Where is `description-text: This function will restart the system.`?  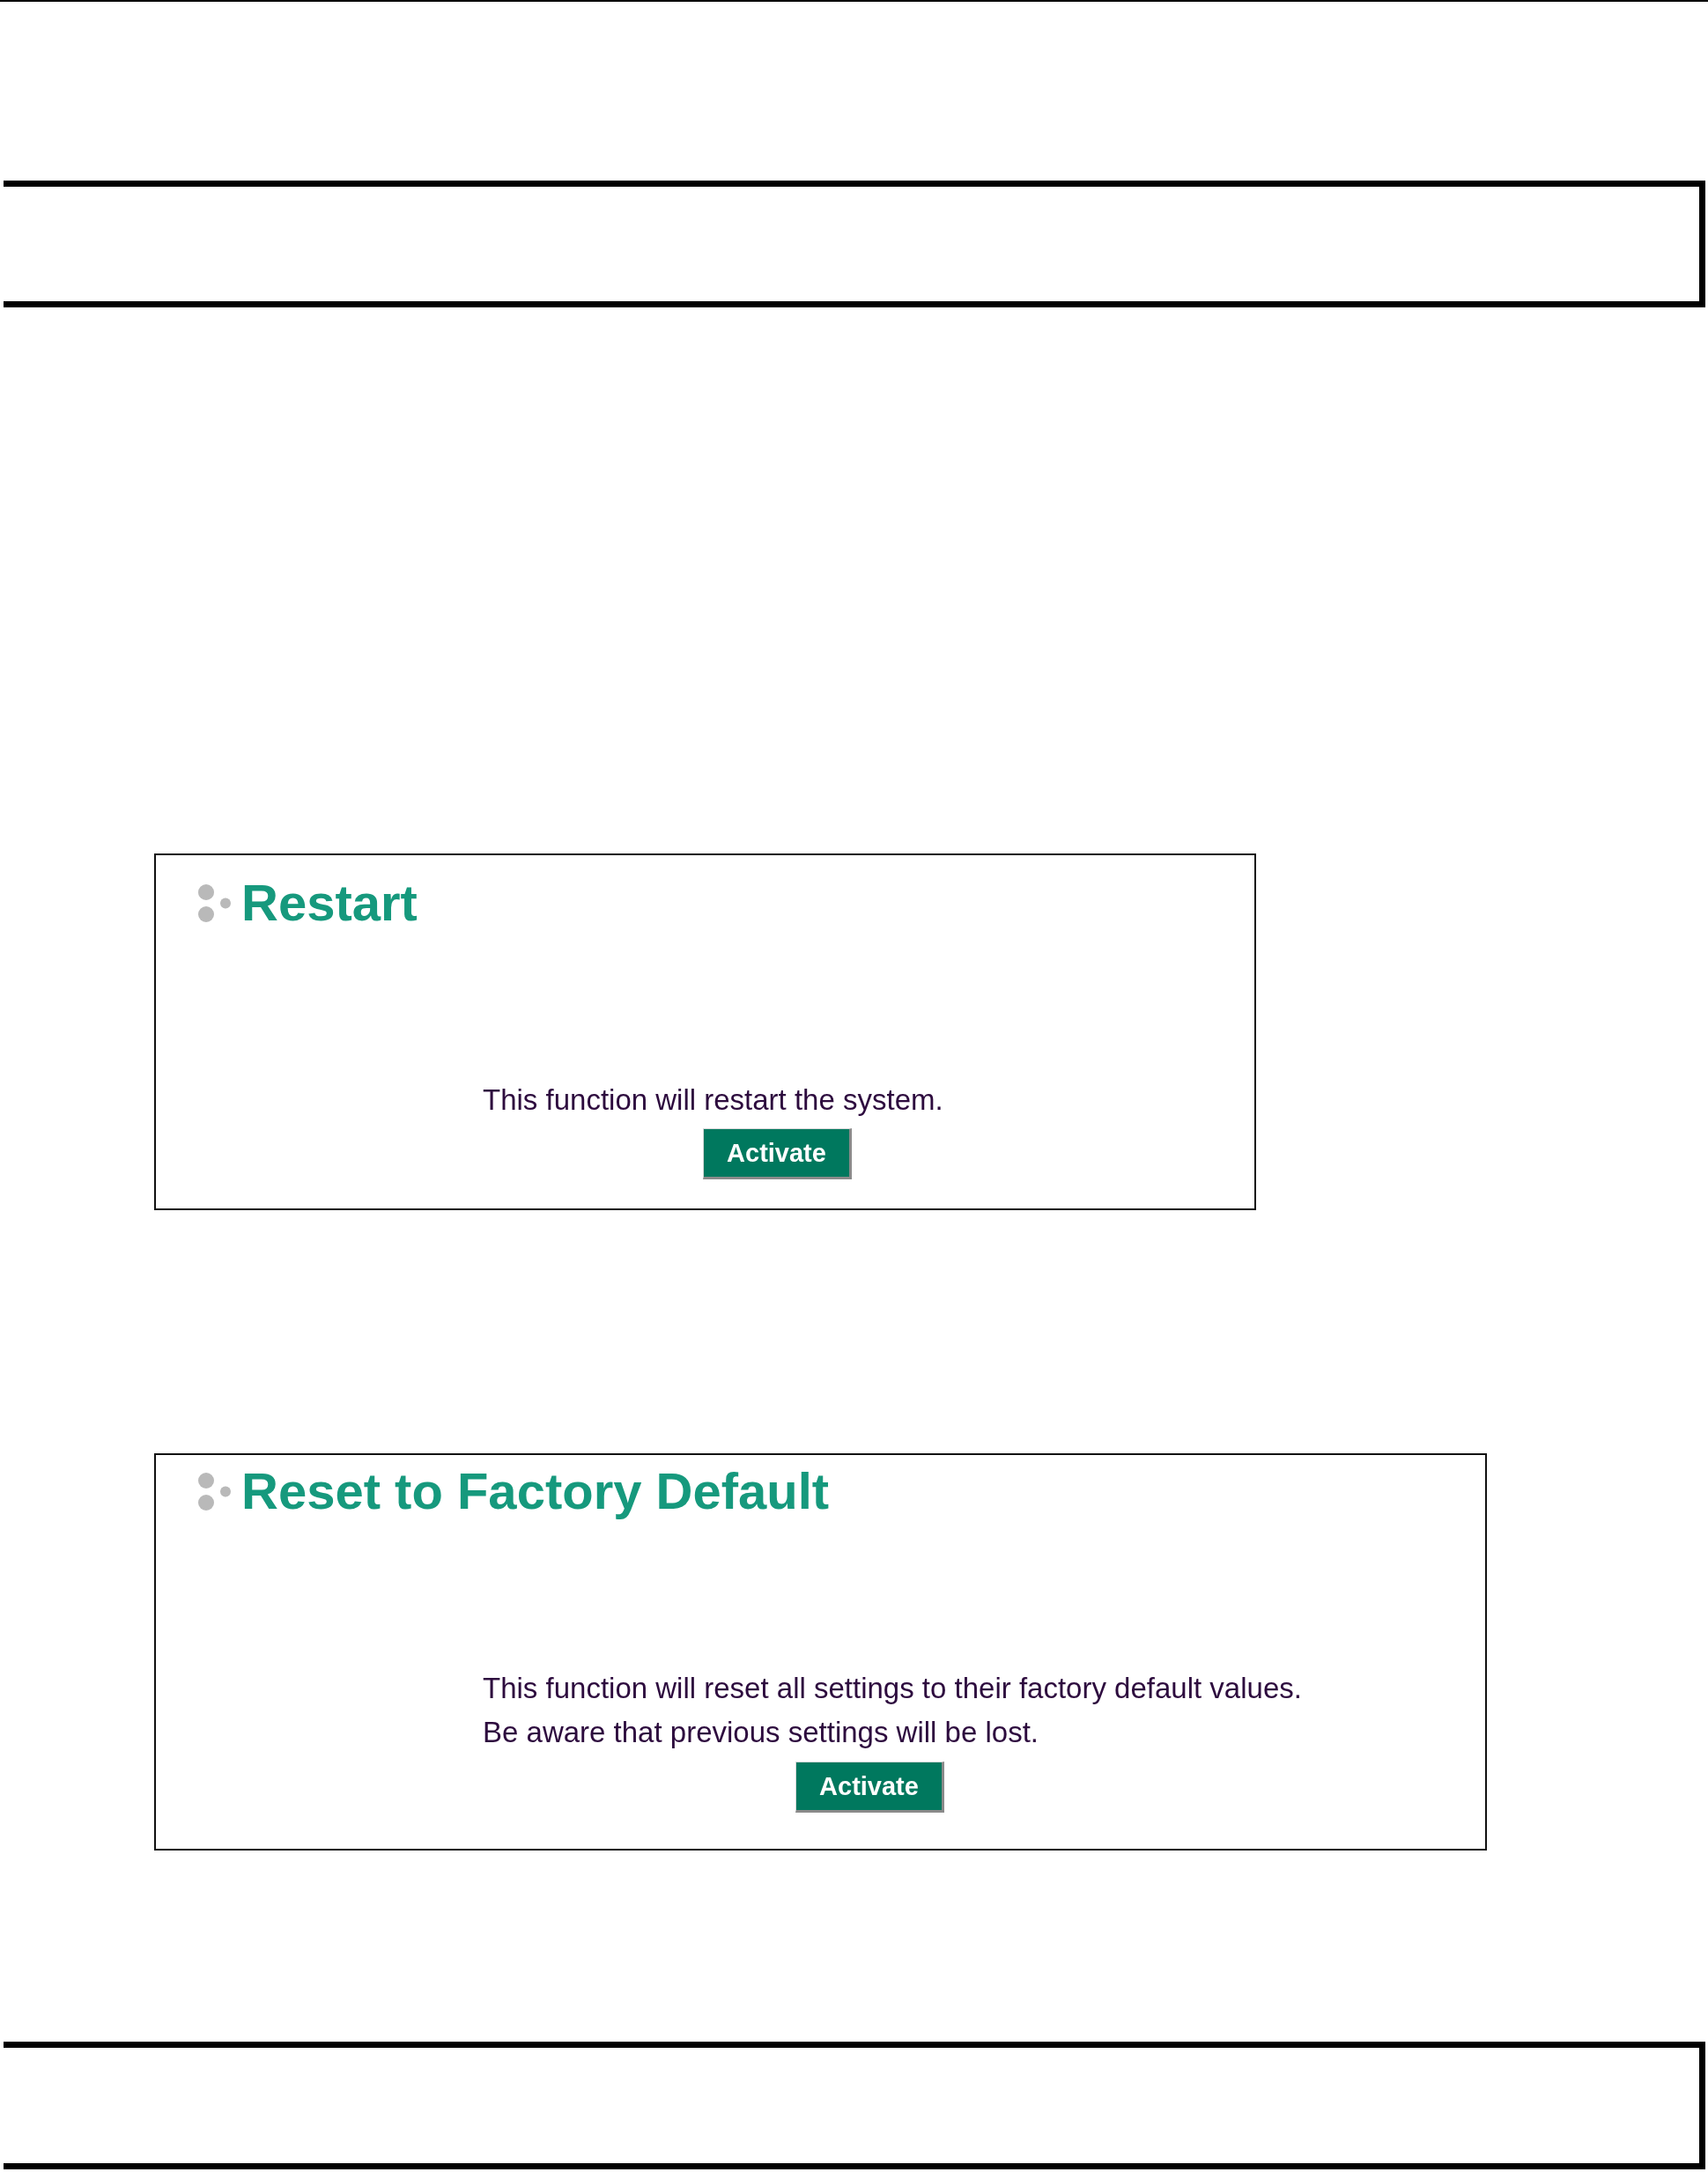 description-text: This function will restart the system. is located at coordinates (713, 1100).